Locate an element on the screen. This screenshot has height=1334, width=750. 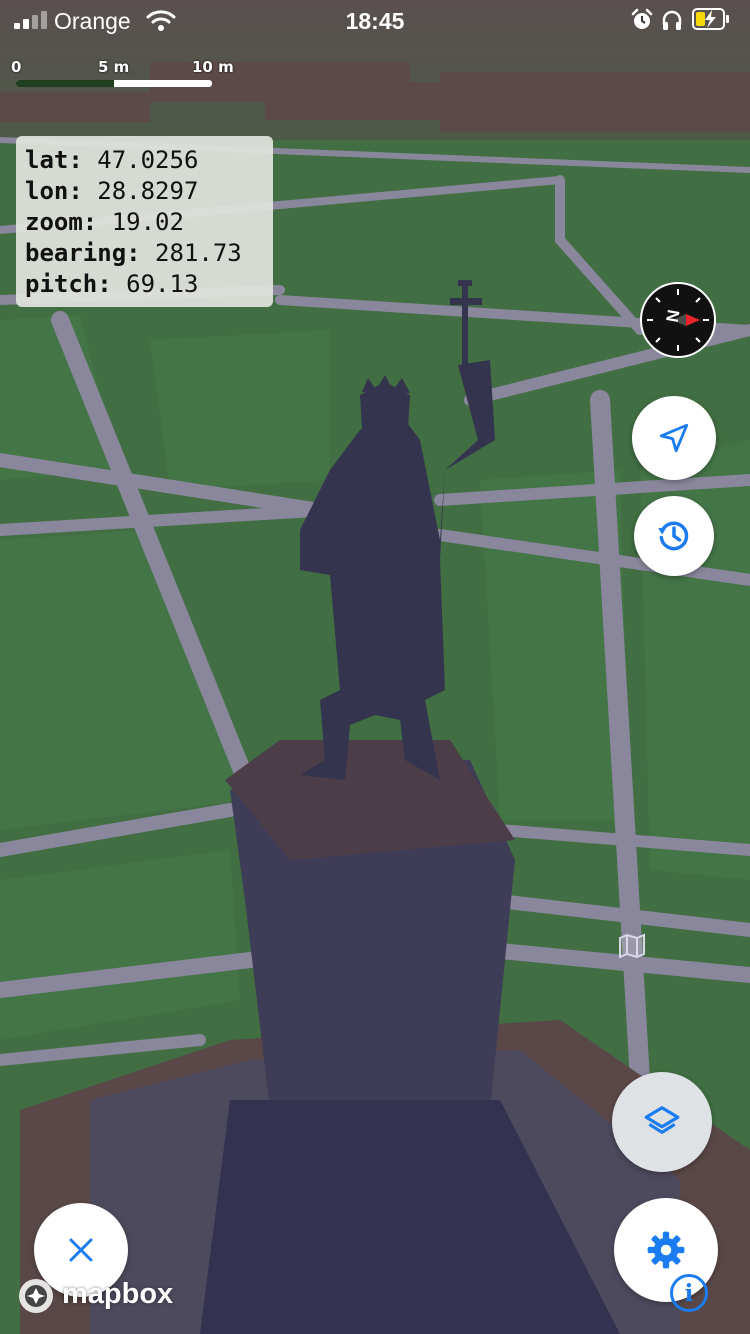
compass-icon: N is located at coordinates (678, 320).